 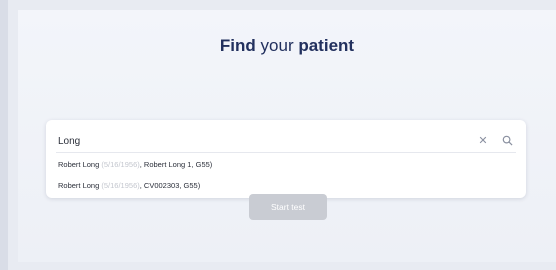 What do you see at coordinates (258, 141) in the screenshot?
I see `patient-search-input` at bounding box center [258, 141].